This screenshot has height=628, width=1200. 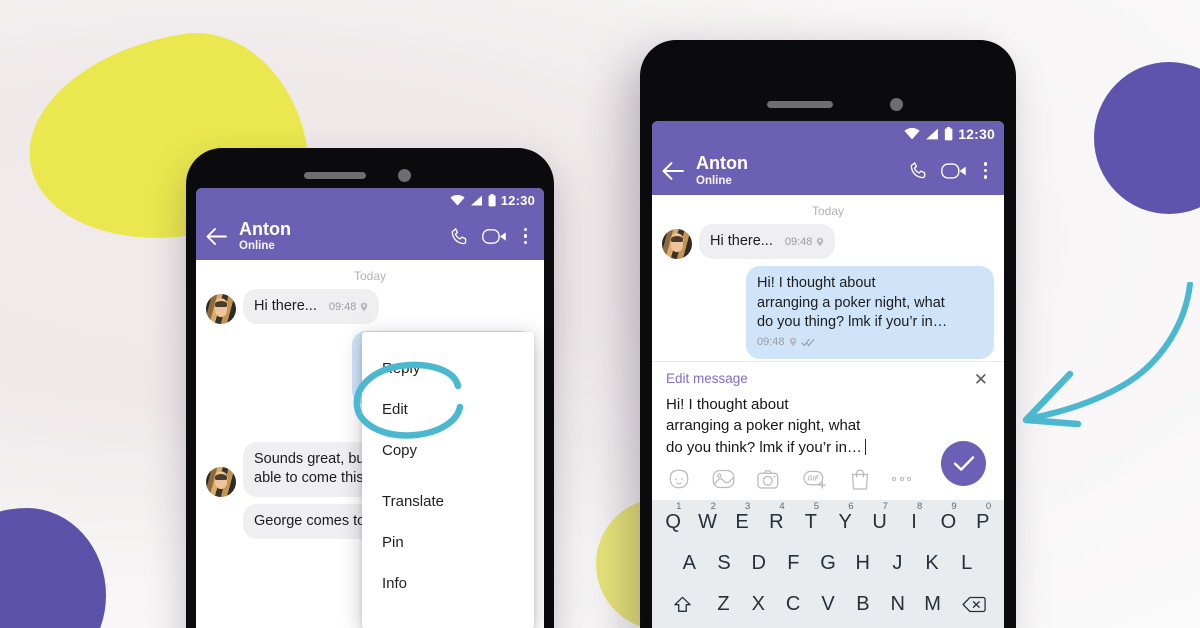 I want to click on key-o: 9O, so click(x=948, y=518).